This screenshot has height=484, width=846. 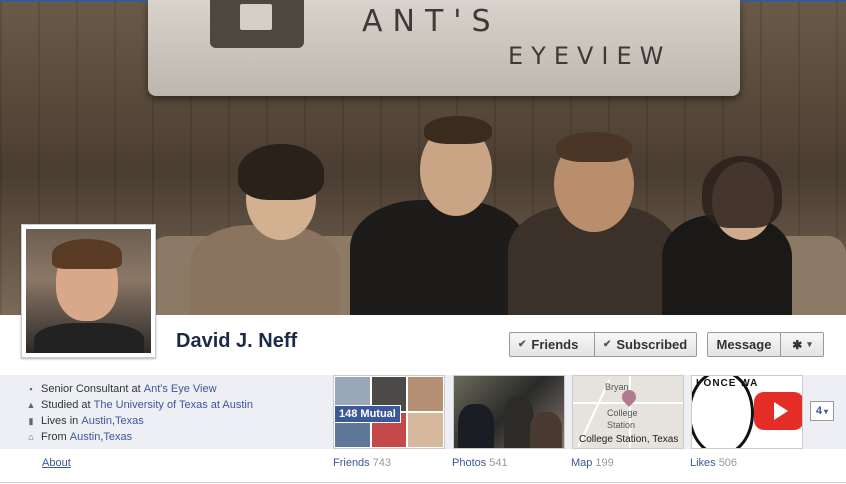 I want to click on photos-tile, so click(x=509, y=412).